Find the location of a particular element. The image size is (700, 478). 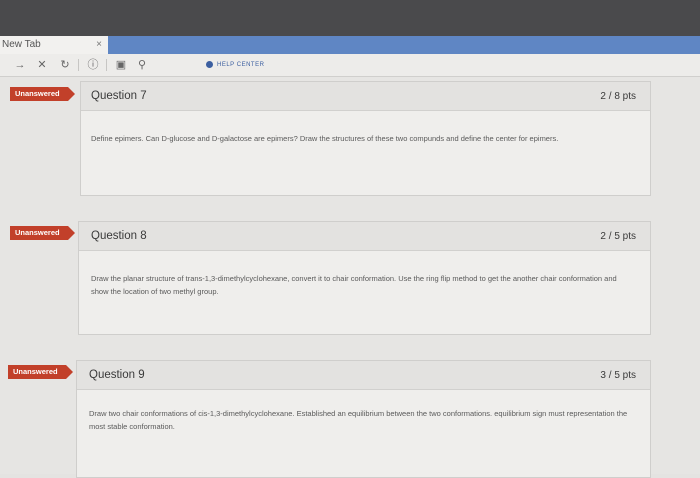

close-icon: ✕ is located at coordinates (42, 65).